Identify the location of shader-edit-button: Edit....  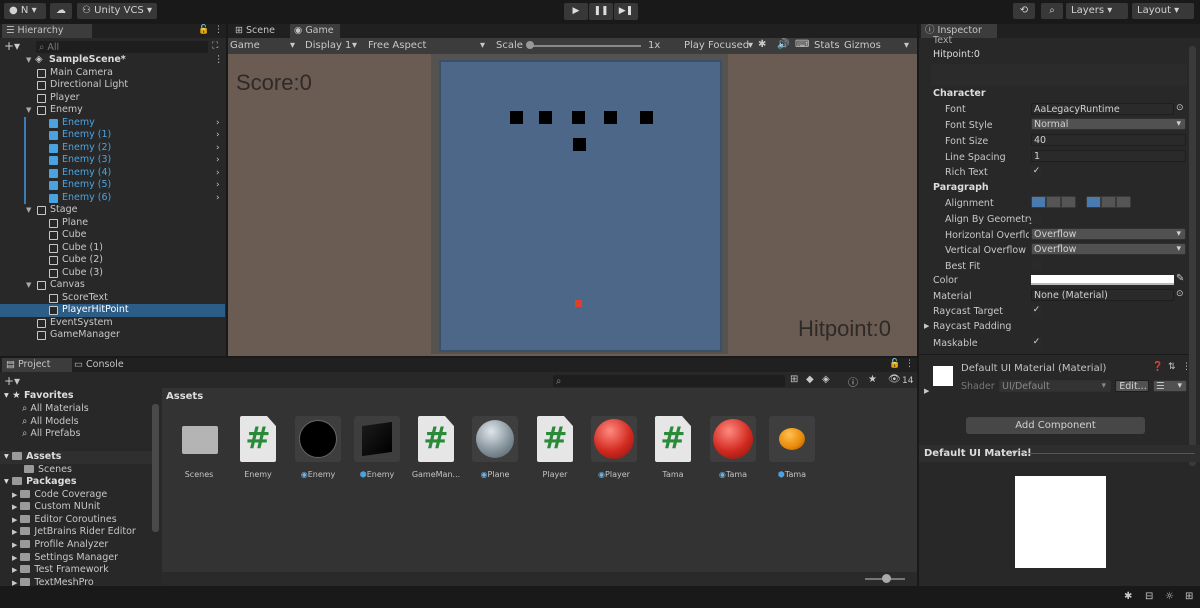
(1132, 386).